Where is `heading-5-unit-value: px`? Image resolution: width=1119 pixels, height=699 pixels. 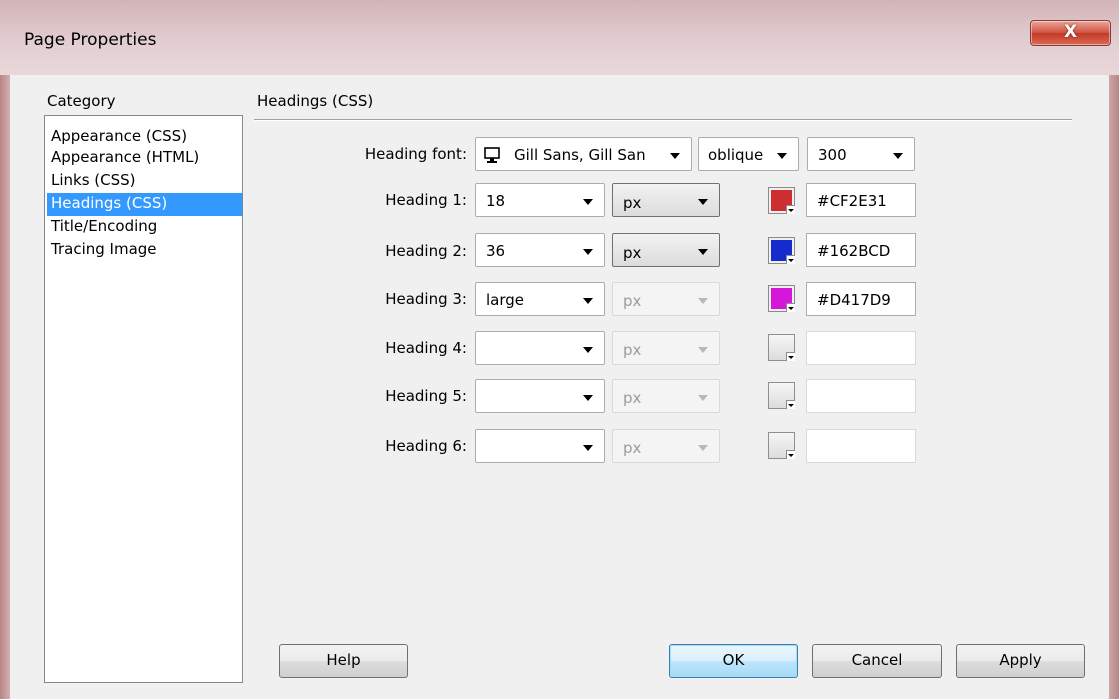
heading-5-unit-value: px is located at coordinates (632, 398).